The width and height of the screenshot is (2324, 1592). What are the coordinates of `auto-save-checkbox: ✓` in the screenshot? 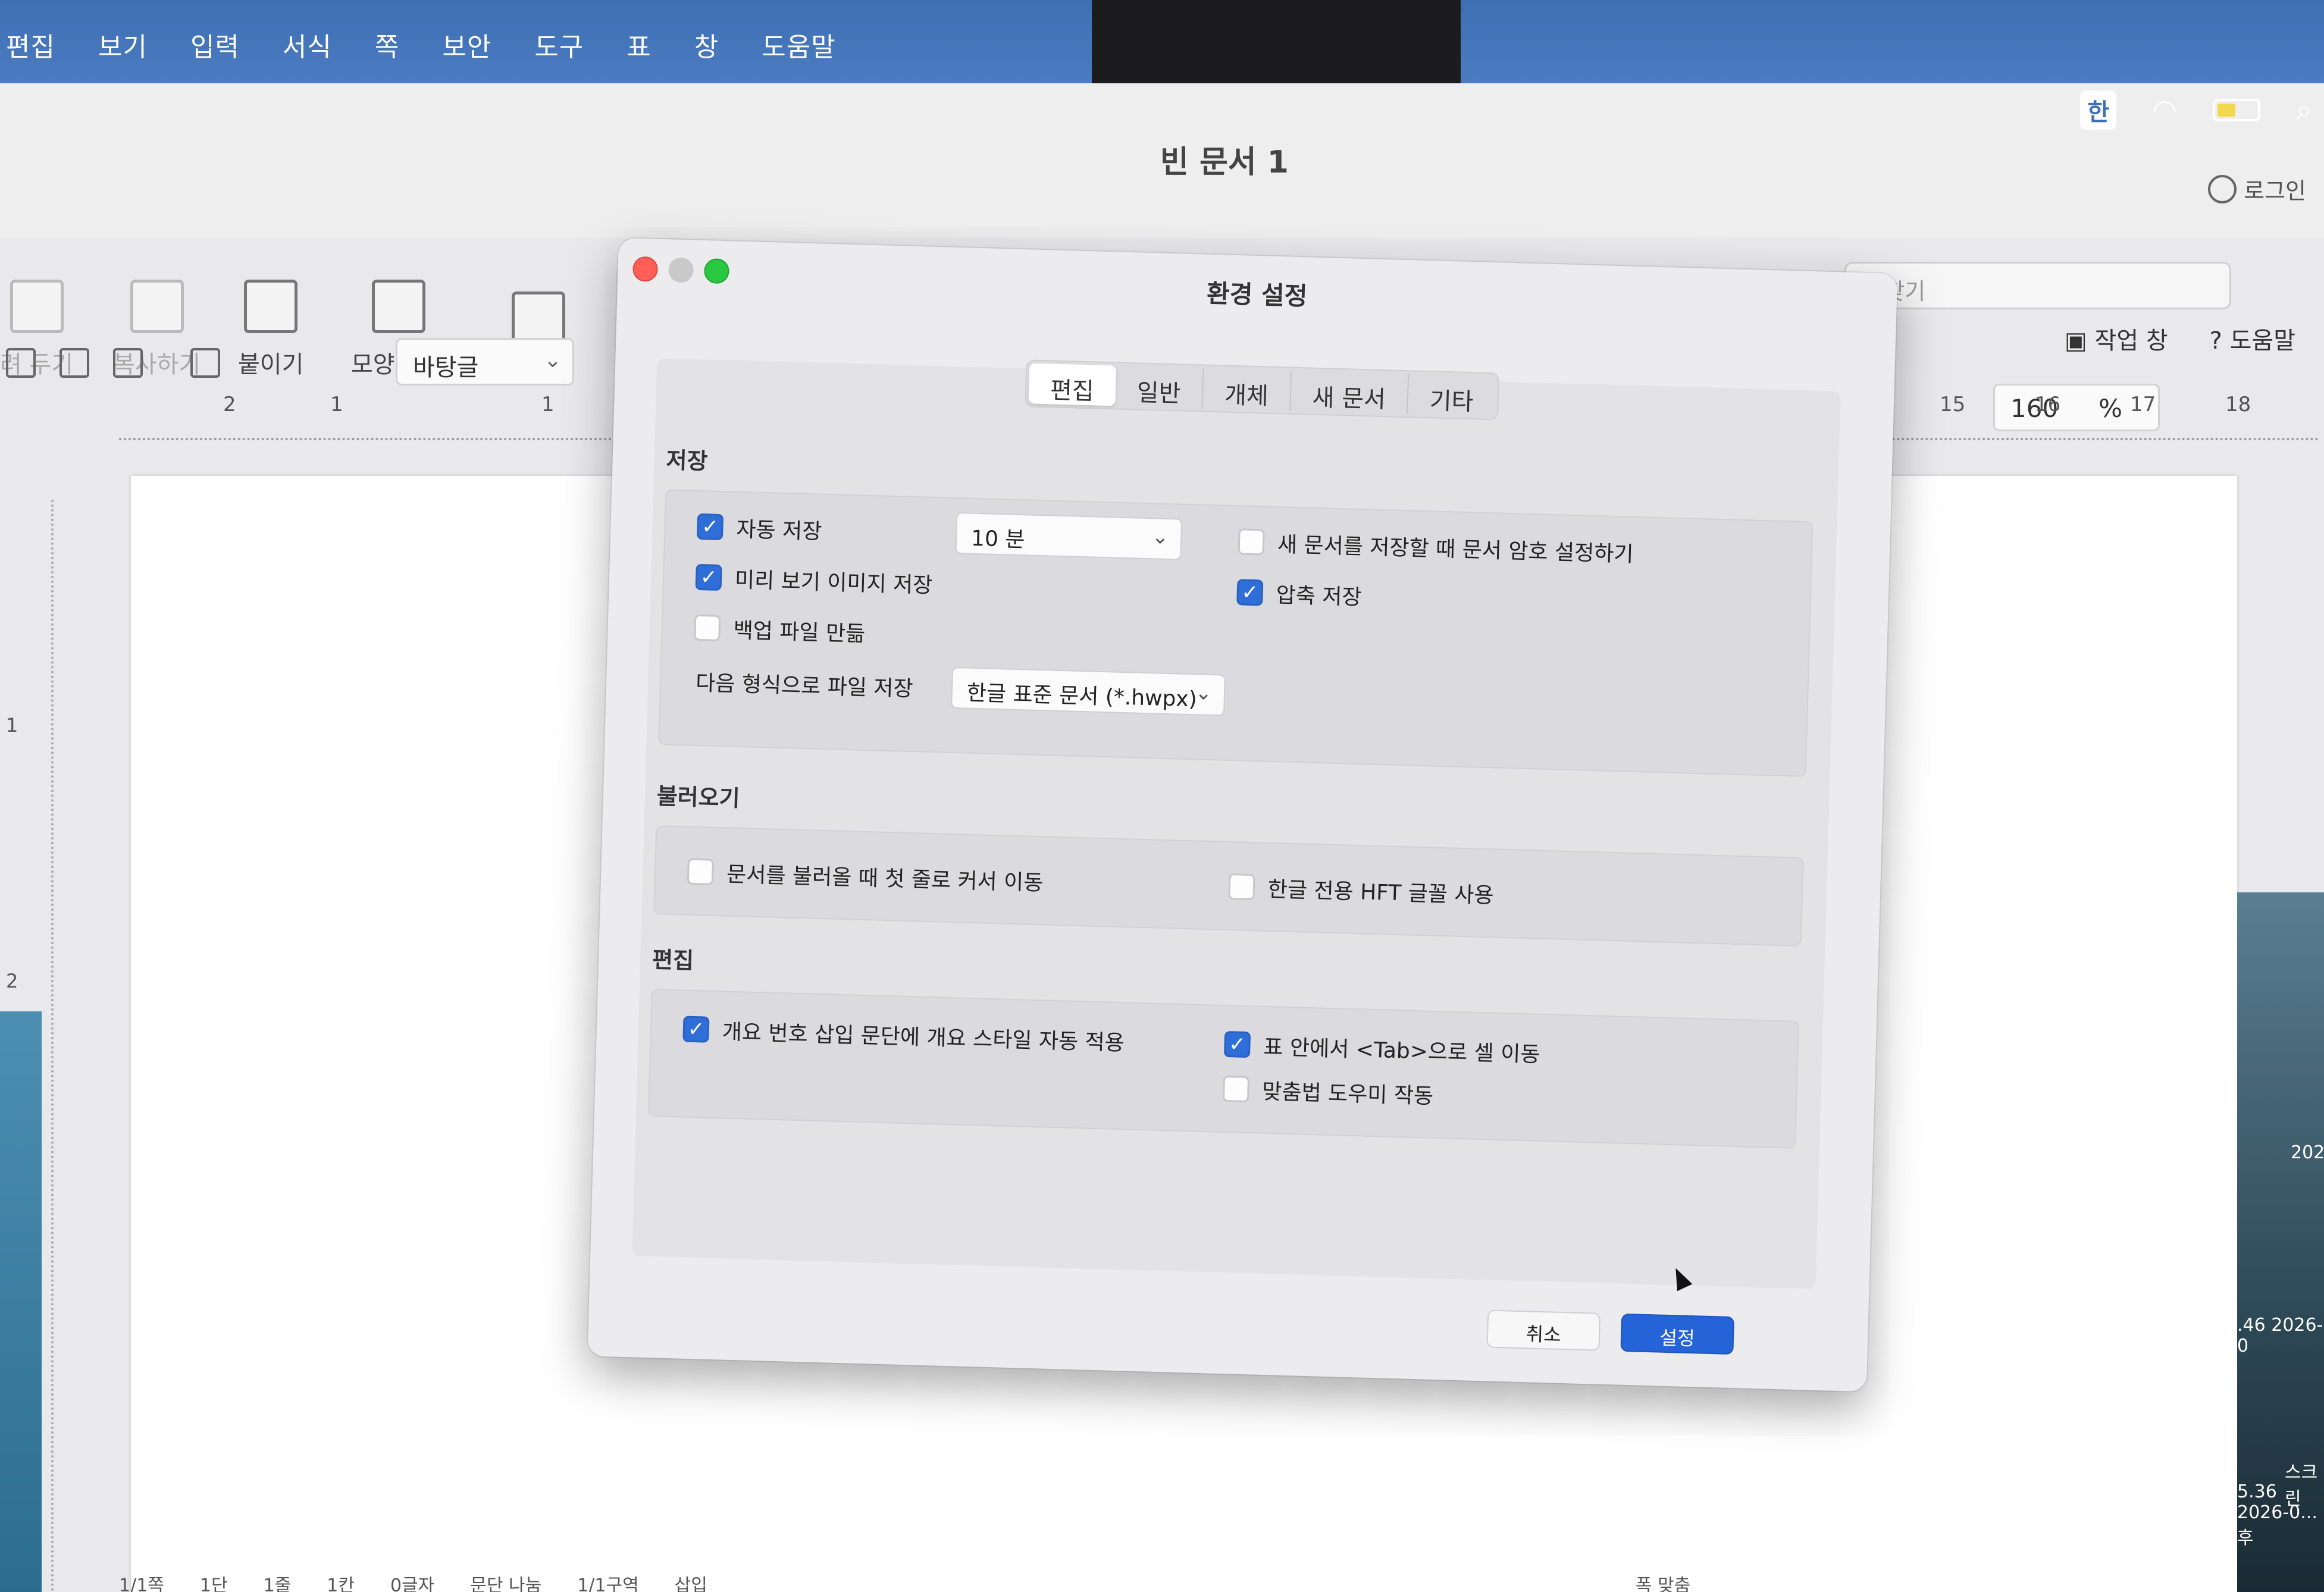 It's located at (710, 527).